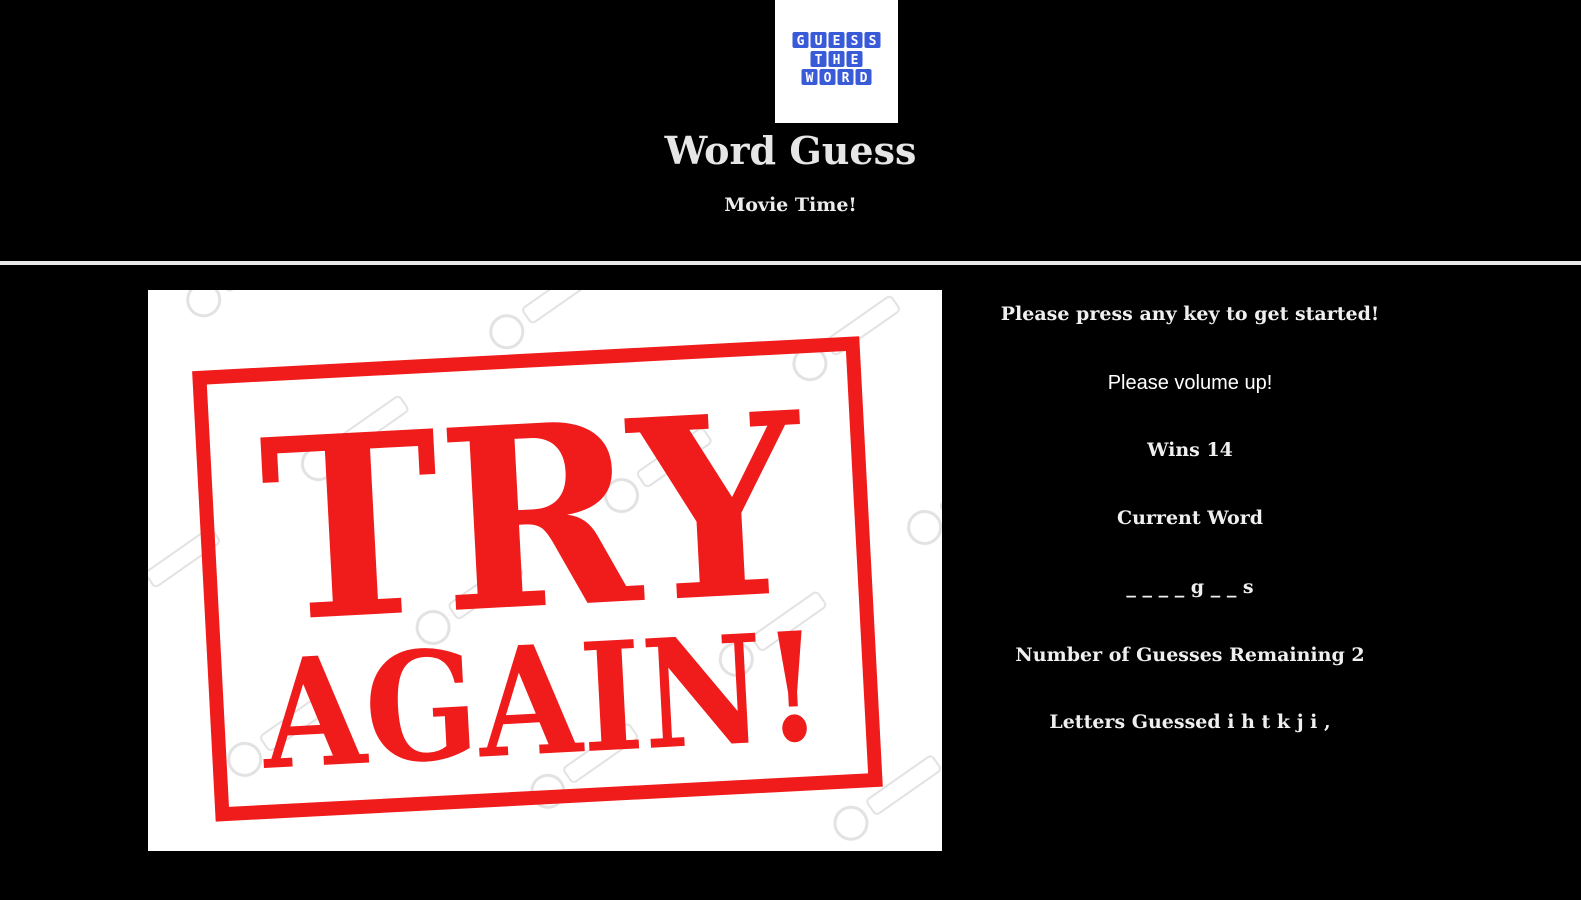 The image size is (1581, 900). I want to click on current-word-label: Current Word, so click(1189, 518).